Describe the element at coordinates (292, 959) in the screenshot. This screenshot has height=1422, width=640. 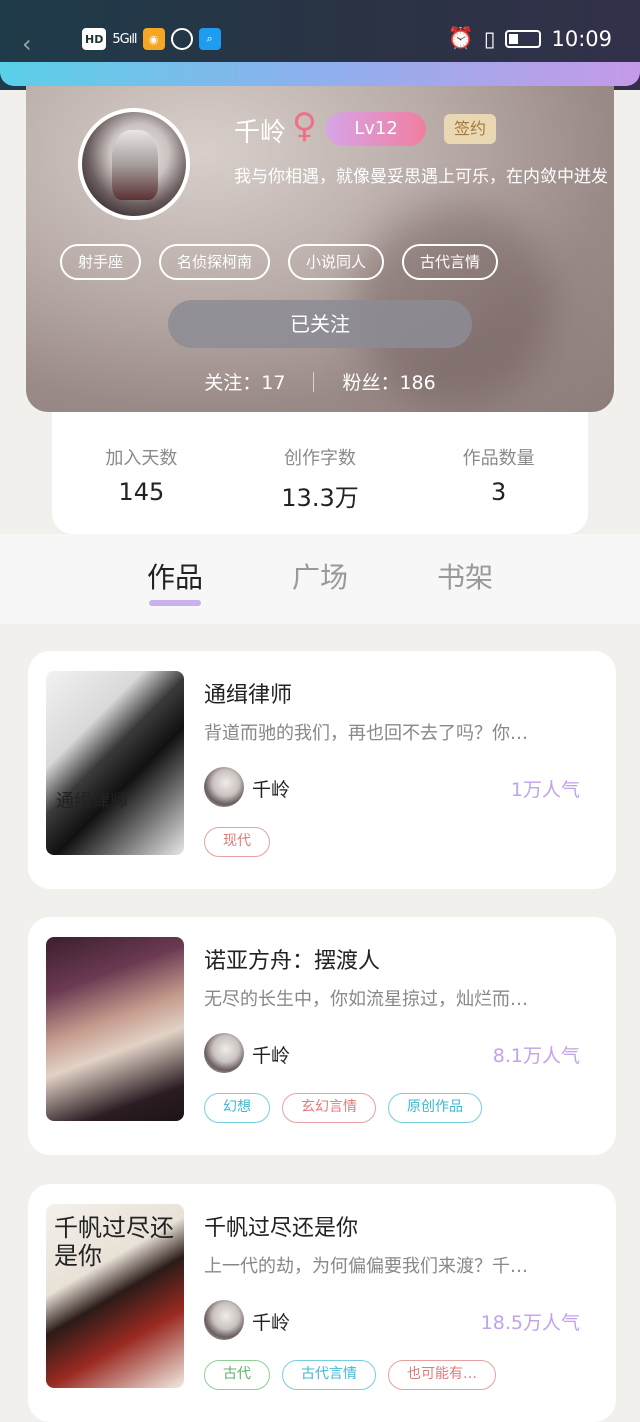
I see `book-title: 诺亚方舟：摆渡人` at that location.